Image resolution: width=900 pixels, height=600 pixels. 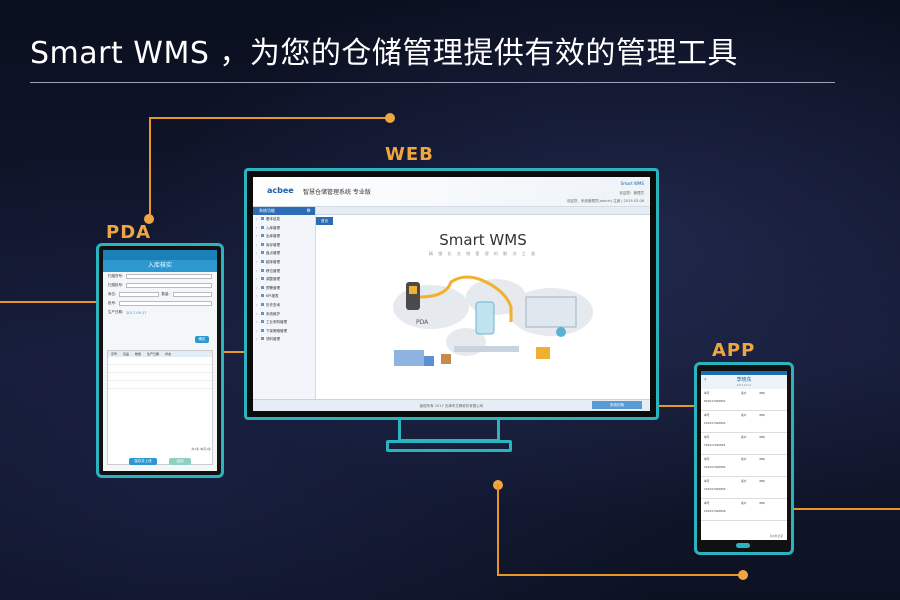 I want to click on web-footer: 版权所有 2017 天津市艾蜂软件有限公司 系统切换, so click(x=451, y=405).